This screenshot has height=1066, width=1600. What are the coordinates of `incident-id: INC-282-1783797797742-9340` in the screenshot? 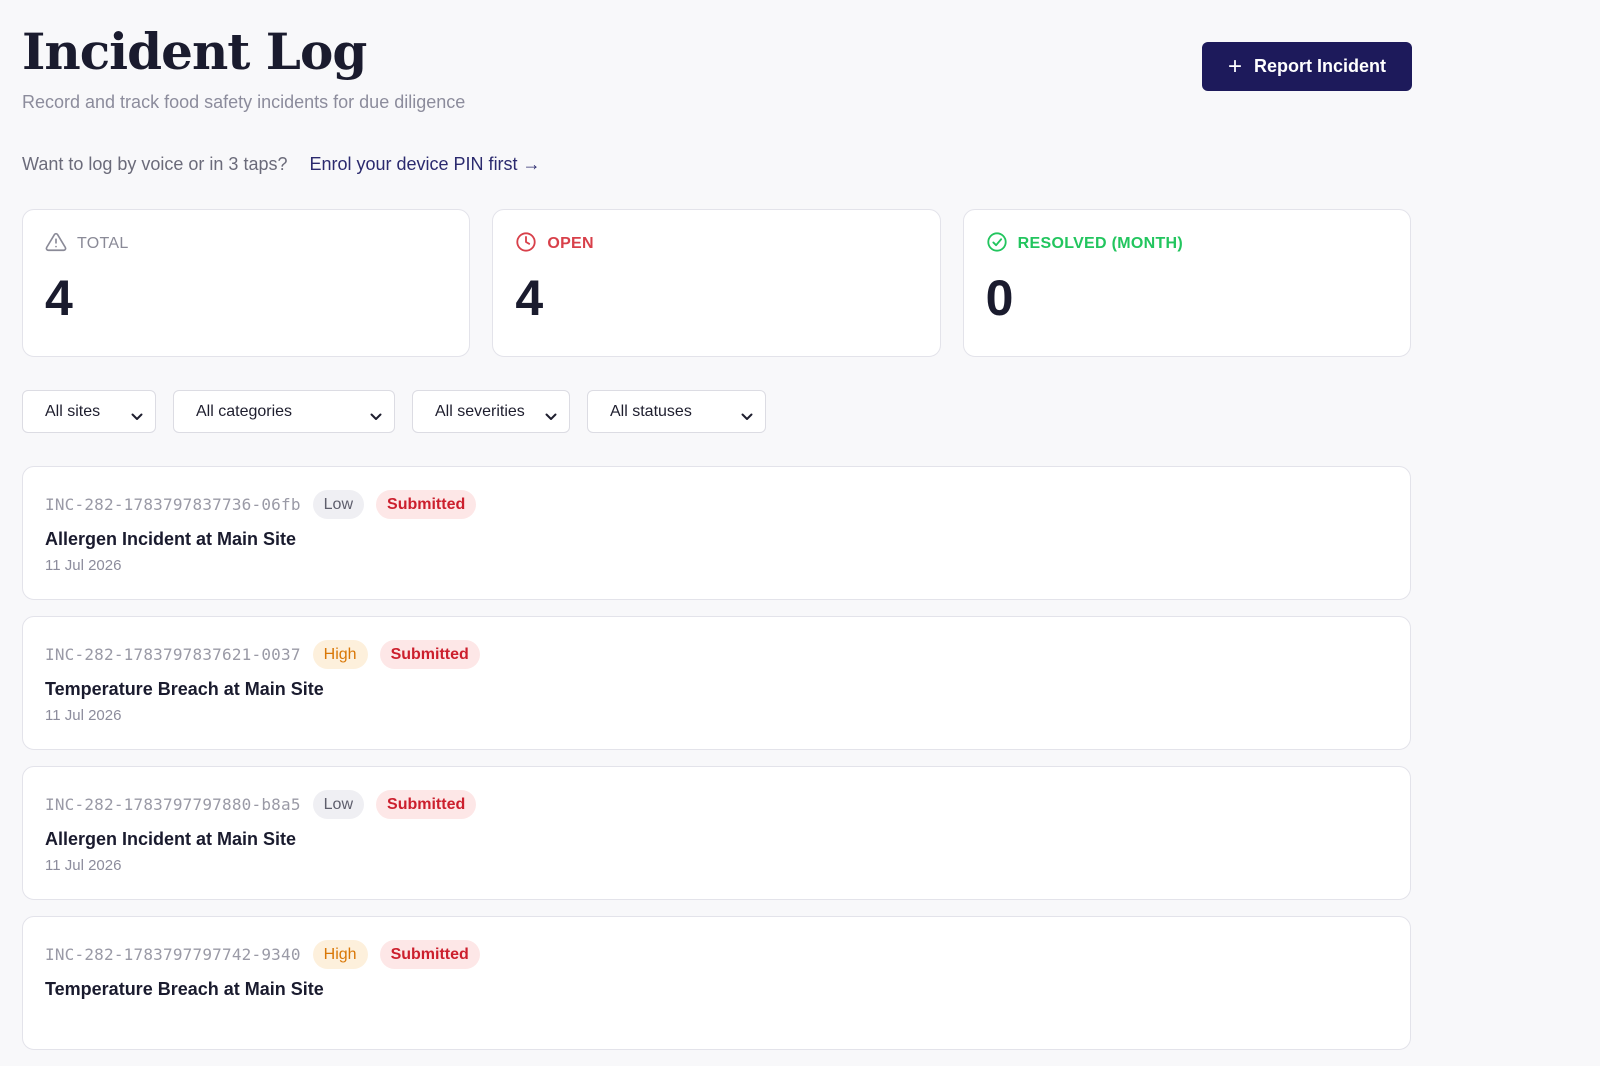 It's located at (173, 954).